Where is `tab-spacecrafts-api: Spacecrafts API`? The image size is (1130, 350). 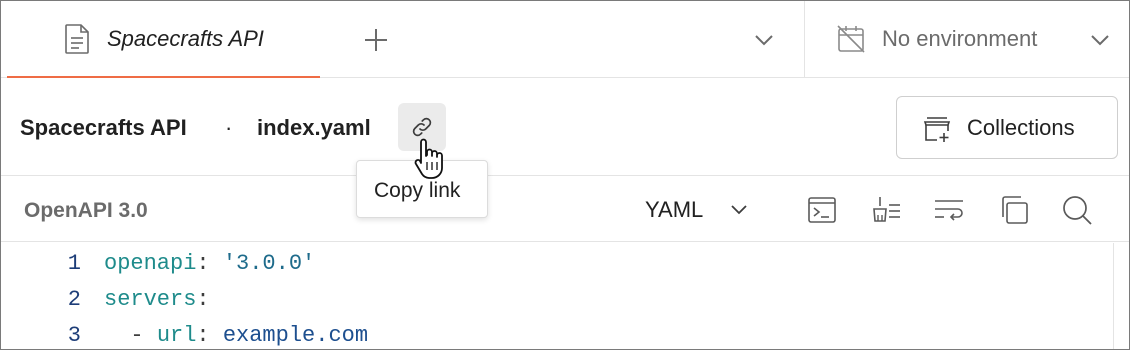
tab-spacecrafts-api: Spacecrafts API is located at coordinates (163, 39).